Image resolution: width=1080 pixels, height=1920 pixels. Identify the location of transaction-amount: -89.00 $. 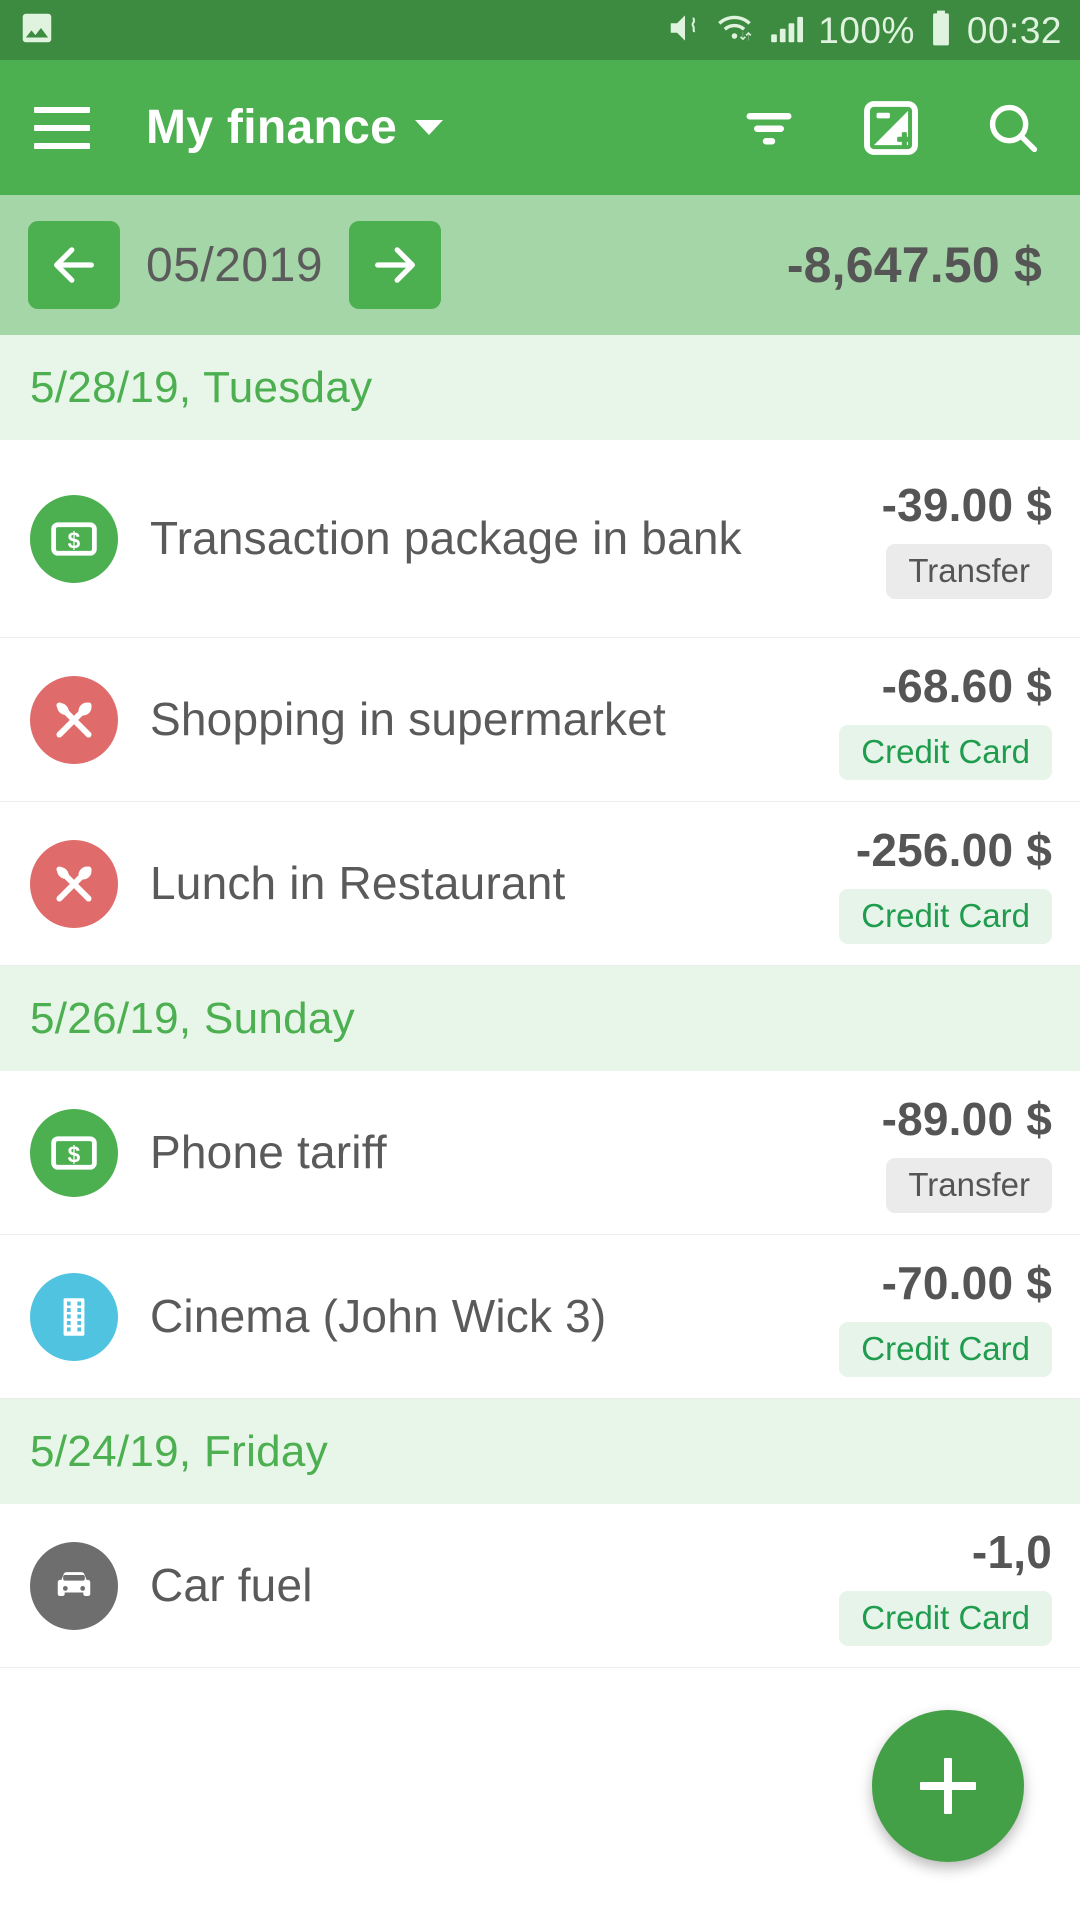
(966, 1119).